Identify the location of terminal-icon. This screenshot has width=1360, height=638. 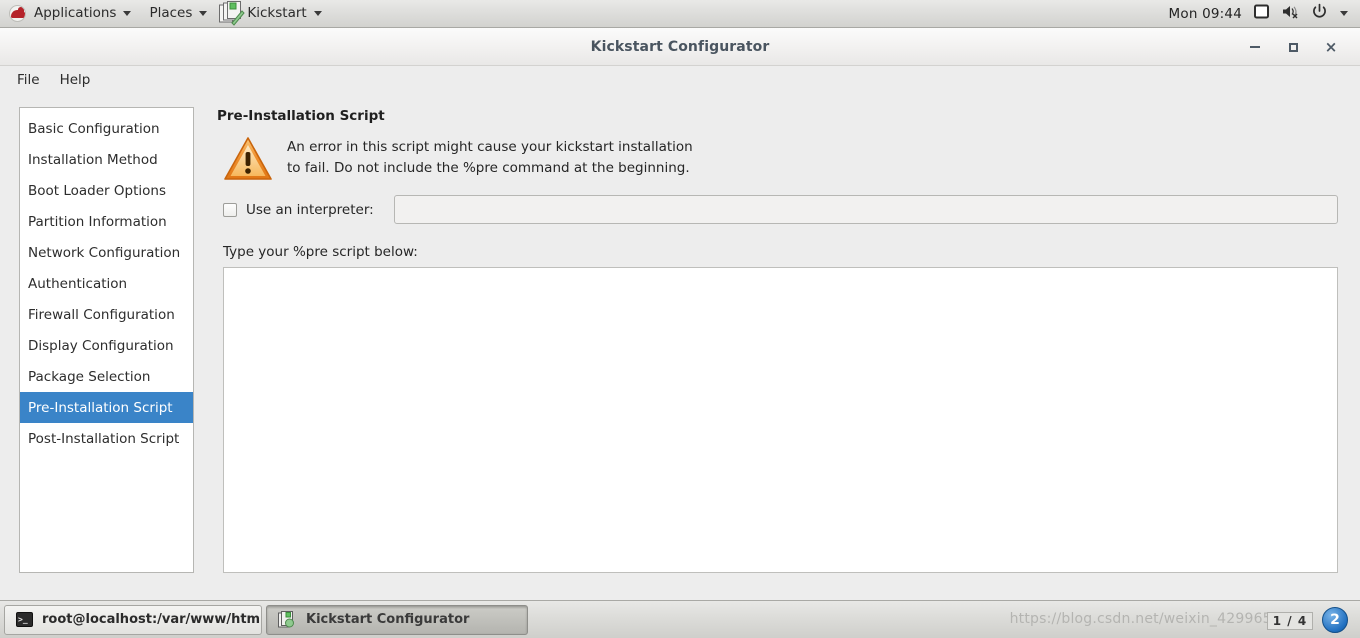
(24, 619).